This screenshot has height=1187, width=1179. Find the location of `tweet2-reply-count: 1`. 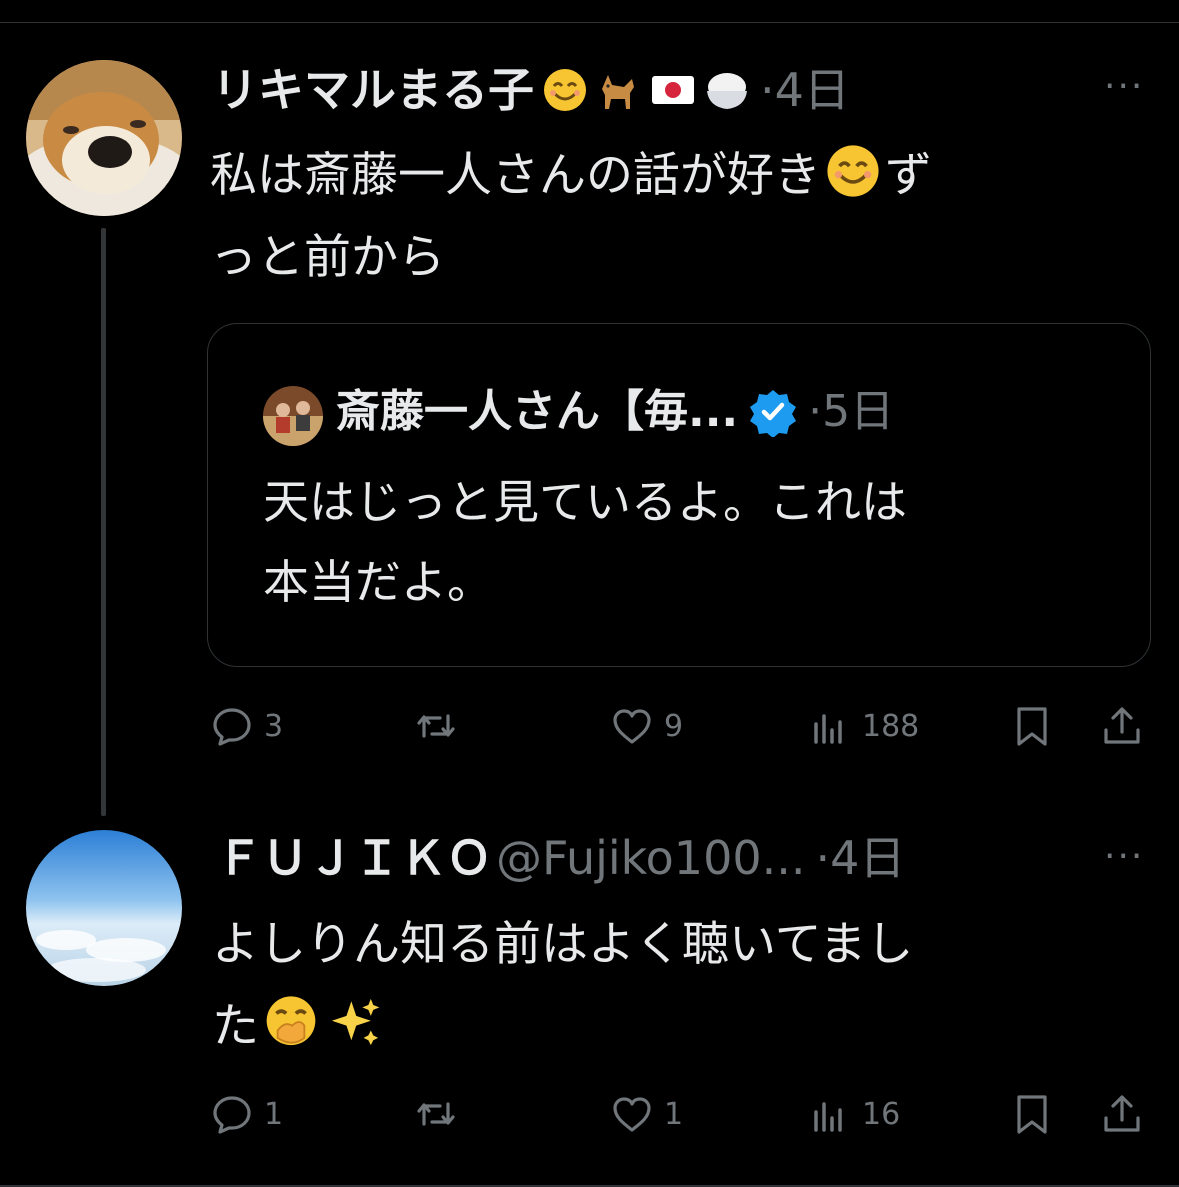

tweet2-reply-count: 1 is located at coordinates (274, 1114).